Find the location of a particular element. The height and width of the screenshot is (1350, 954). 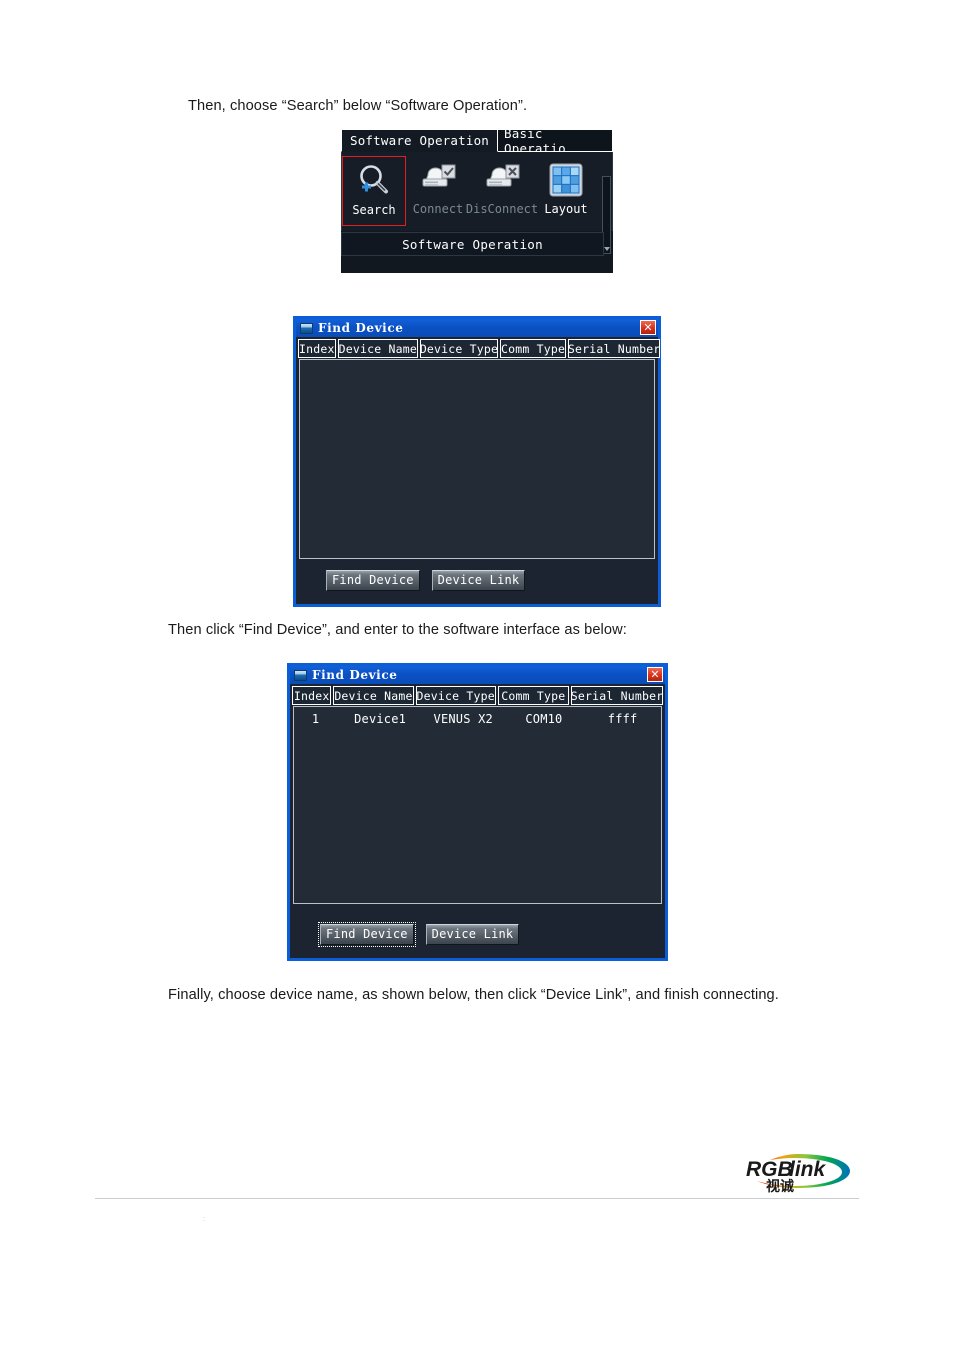

cell-device-name: Device1 is located at coordinates (380, 719).